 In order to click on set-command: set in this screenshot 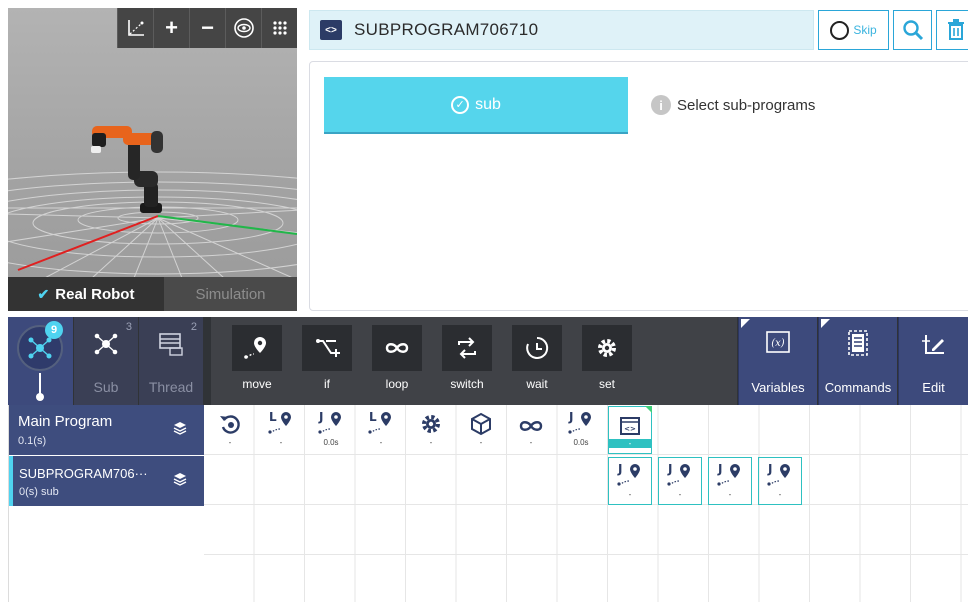, I will do `click(607, 361)`.